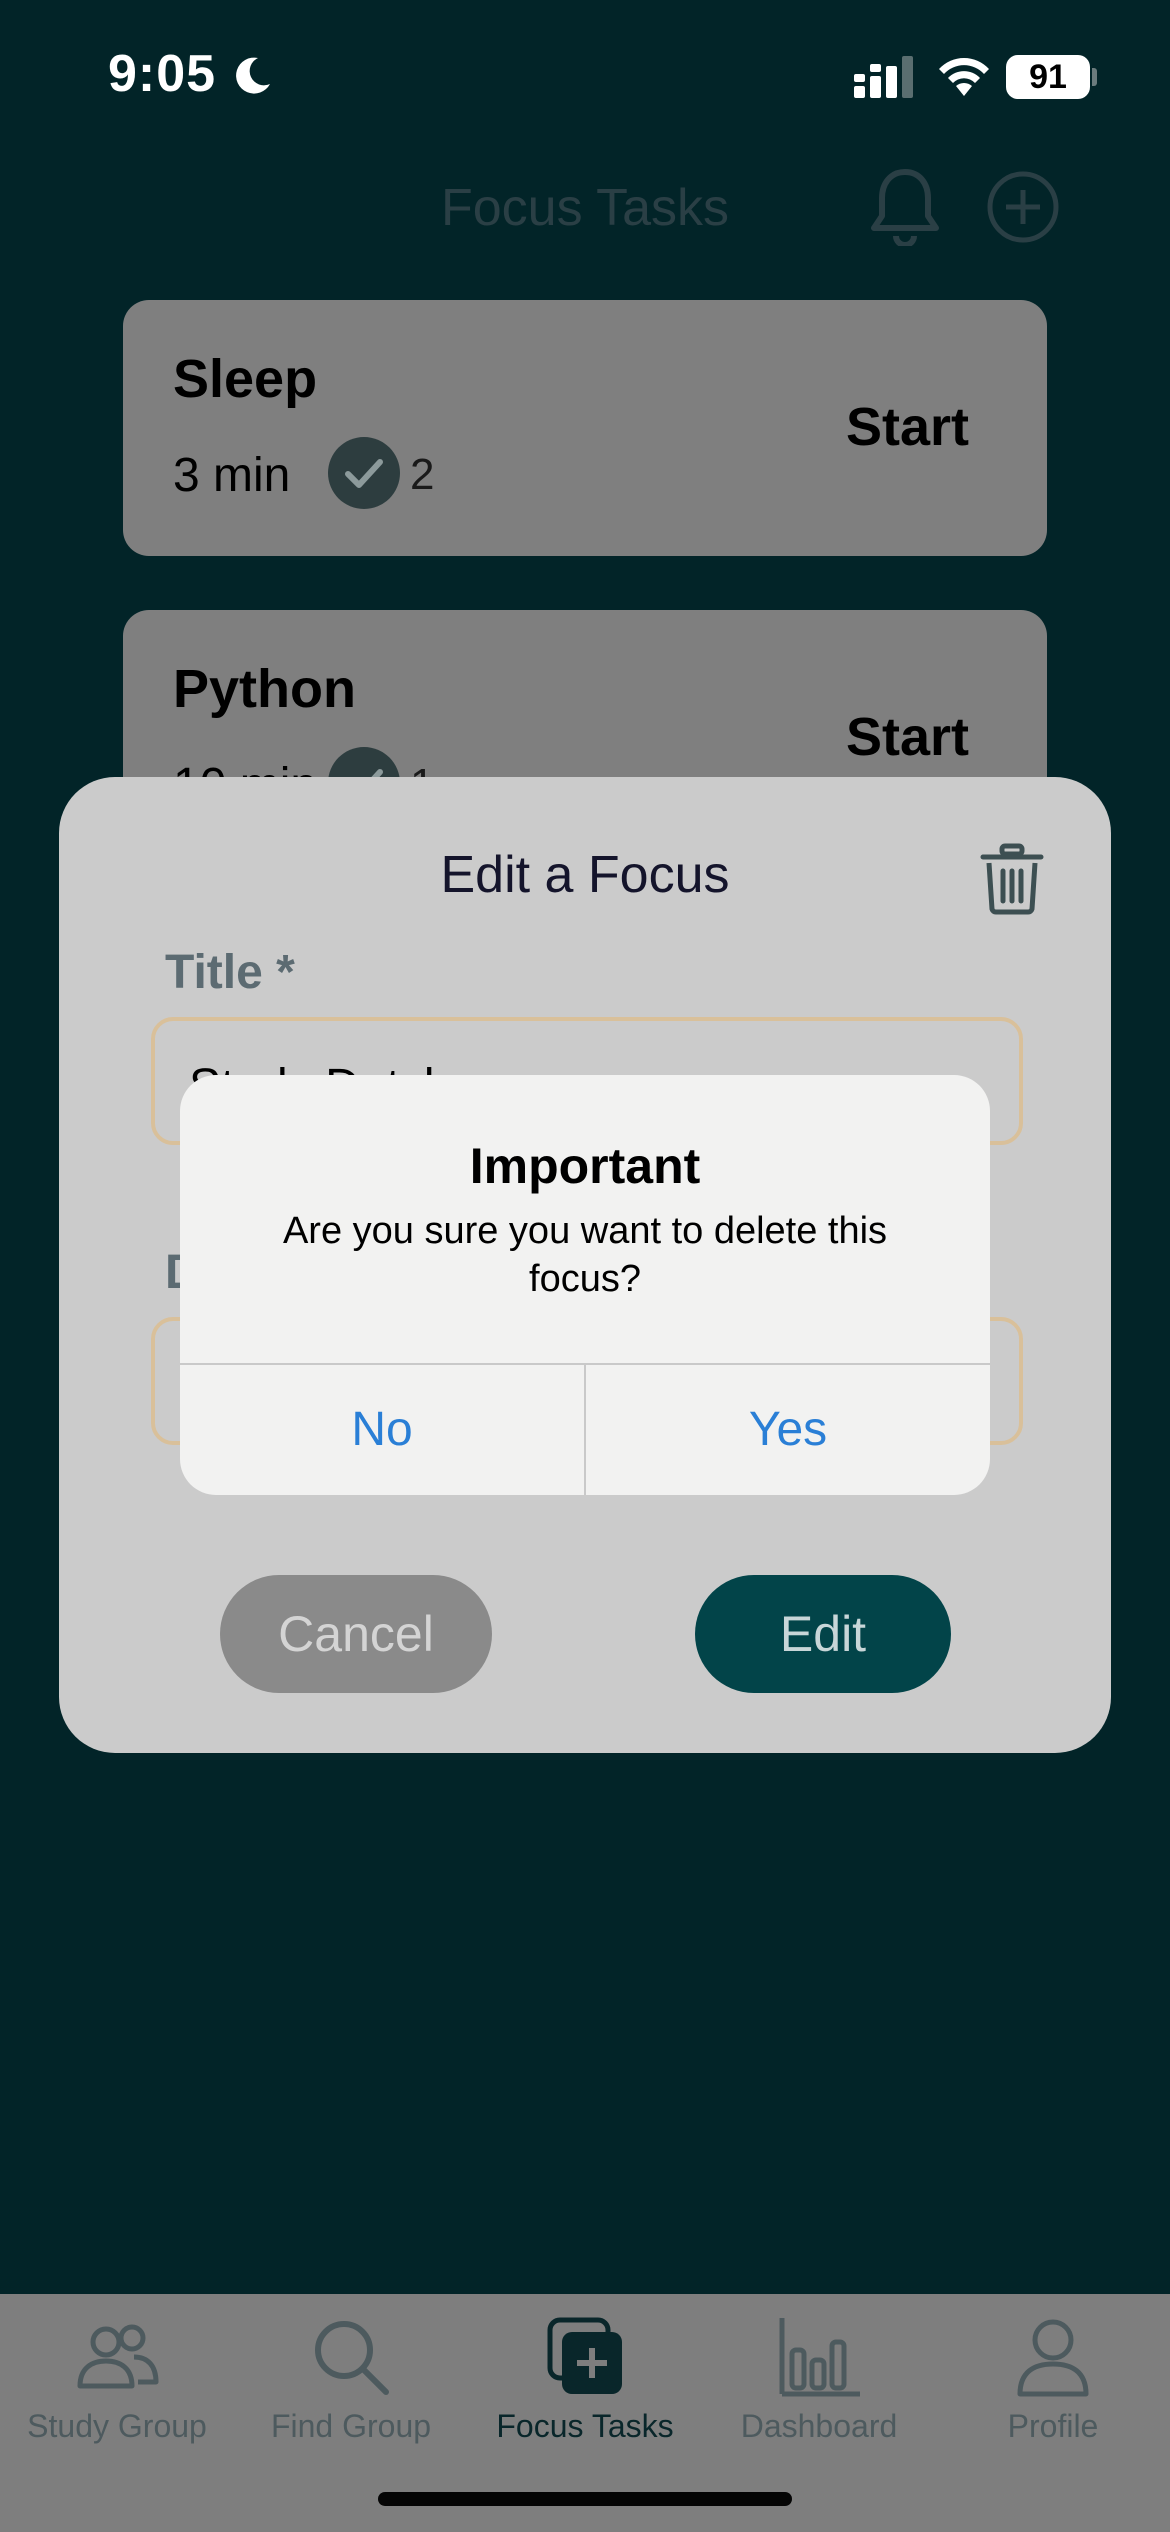 The width and height of the screenshot is (1170, 2532). What do you see at coordinates (1053, 2358) in the screenshot?
I see `person-icon` at bounding box center [1053, 2358].